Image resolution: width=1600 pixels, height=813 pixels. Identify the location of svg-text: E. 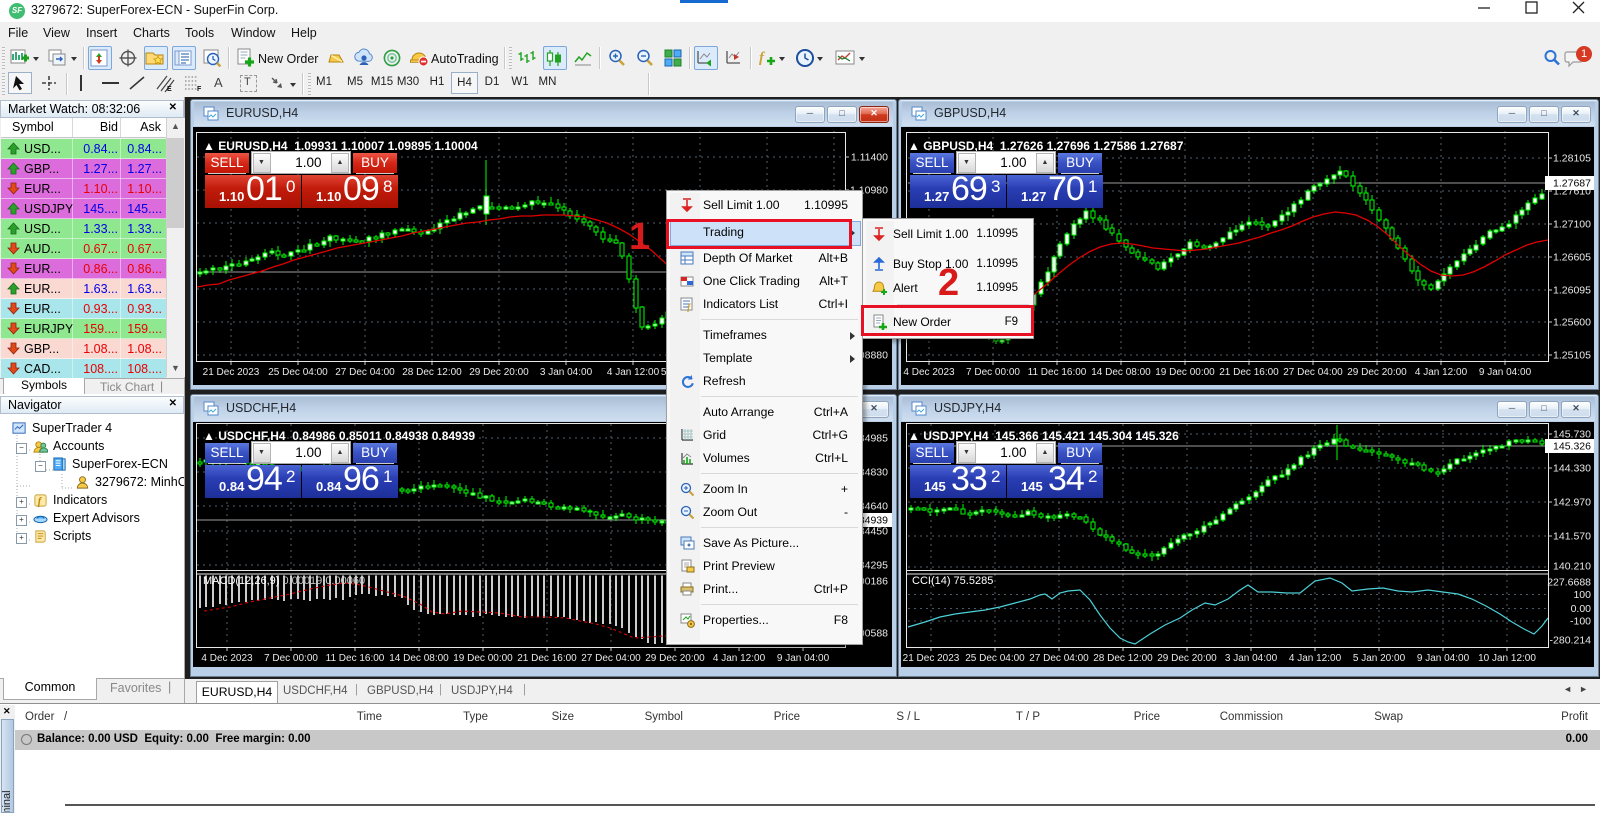
(169, 89).